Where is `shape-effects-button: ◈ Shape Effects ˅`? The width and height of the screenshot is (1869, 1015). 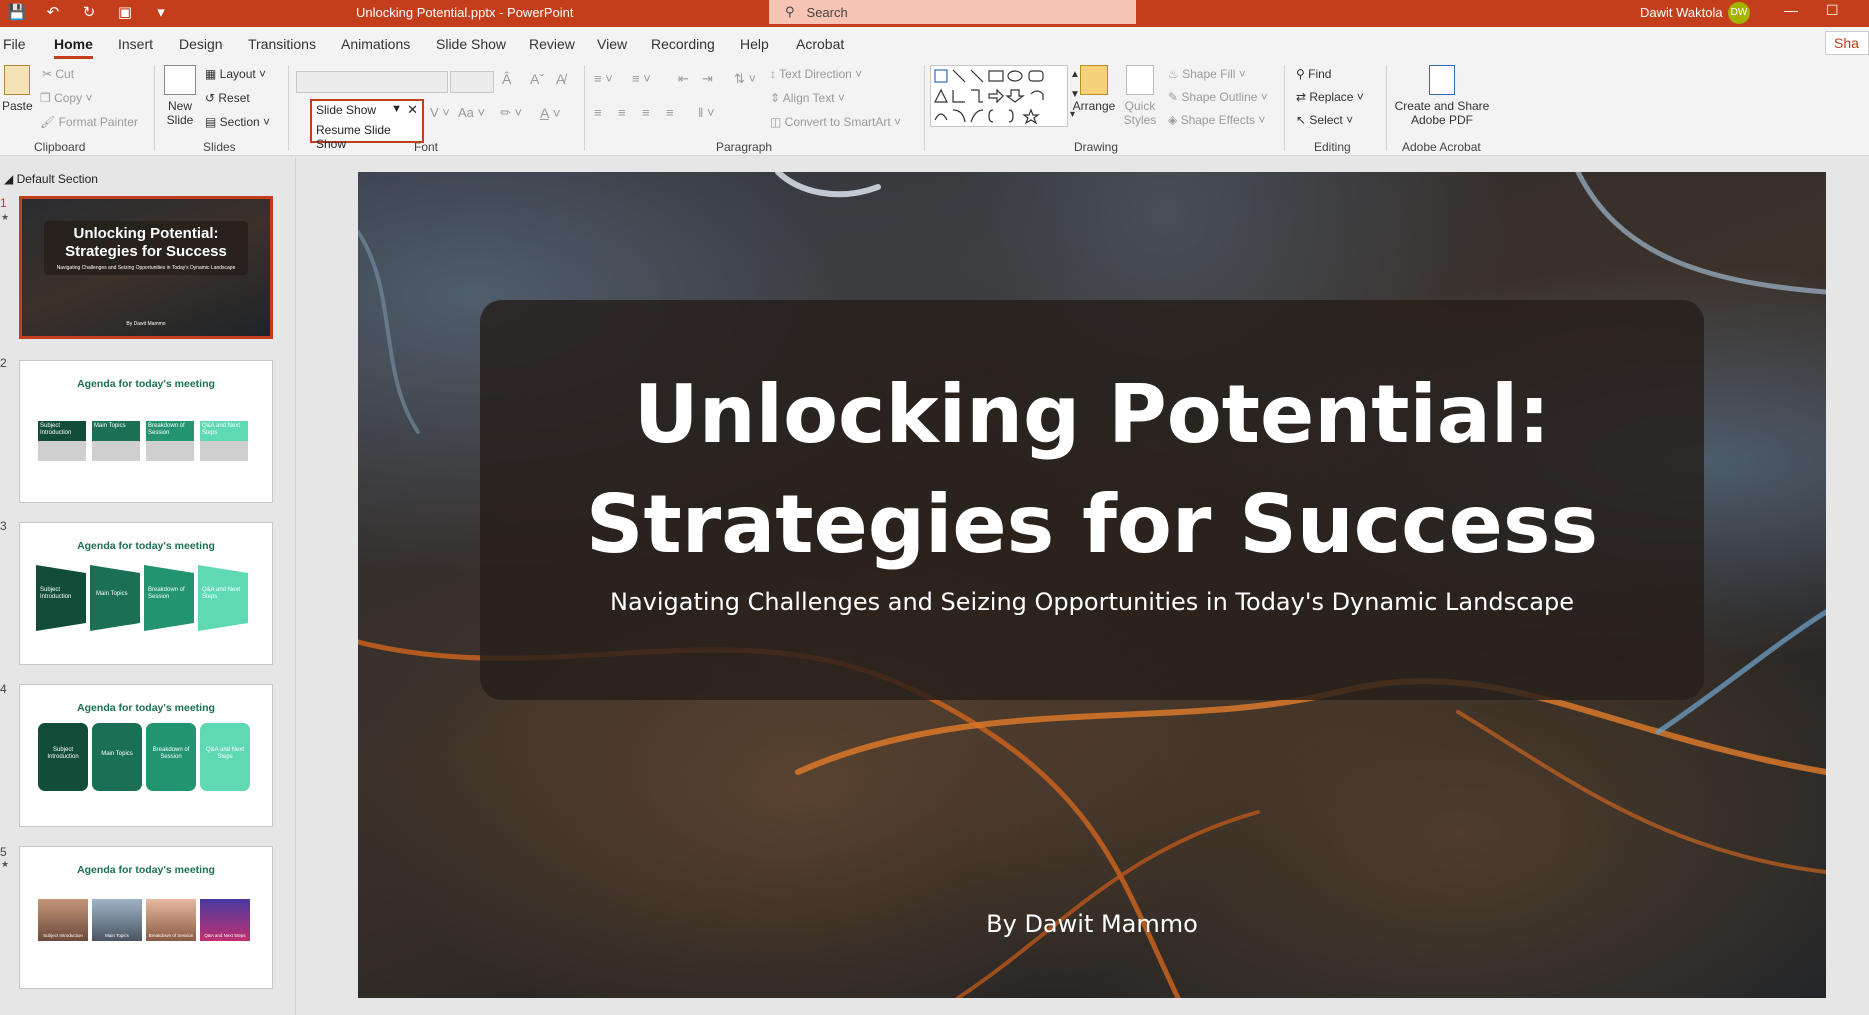 shape-effects-button: ◈ Shape Effects ˅ is located at coordinates (1216, 120).